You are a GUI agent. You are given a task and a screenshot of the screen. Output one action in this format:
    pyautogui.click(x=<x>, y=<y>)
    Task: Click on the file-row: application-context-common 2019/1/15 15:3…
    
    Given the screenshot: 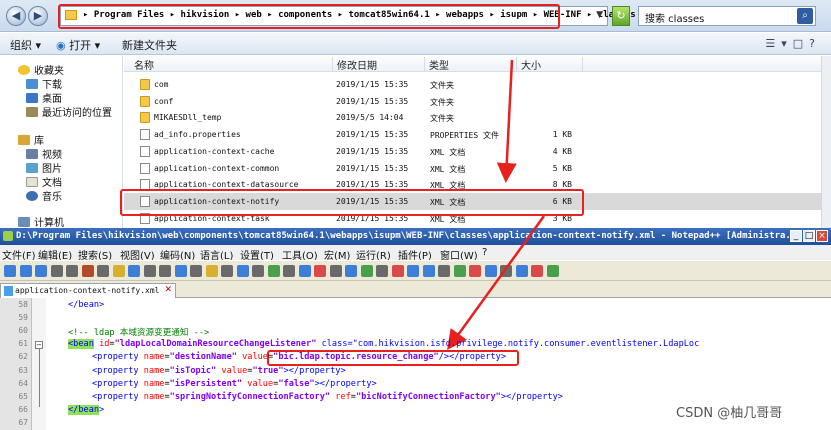 What is the action you would take?
    pyautogui.click(x=472, y=168)
    